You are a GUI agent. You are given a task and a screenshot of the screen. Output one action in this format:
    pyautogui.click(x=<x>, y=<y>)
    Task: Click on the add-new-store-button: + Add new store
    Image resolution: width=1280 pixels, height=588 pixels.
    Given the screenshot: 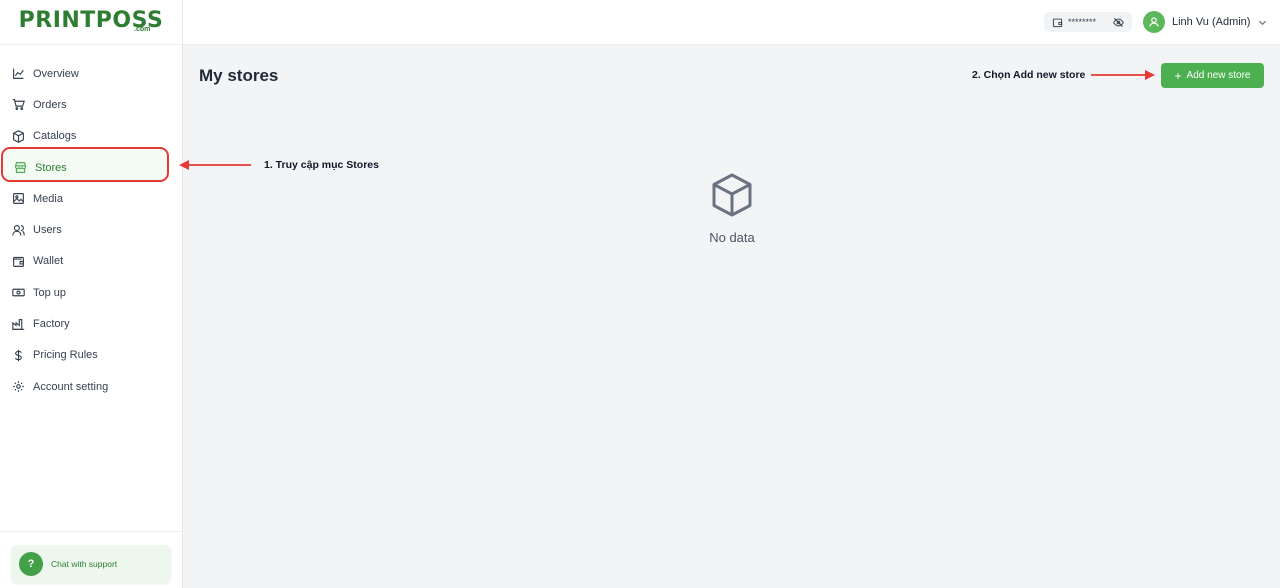 What is the action you would take?
    pyautogui.click(x=1212, y=75)
    